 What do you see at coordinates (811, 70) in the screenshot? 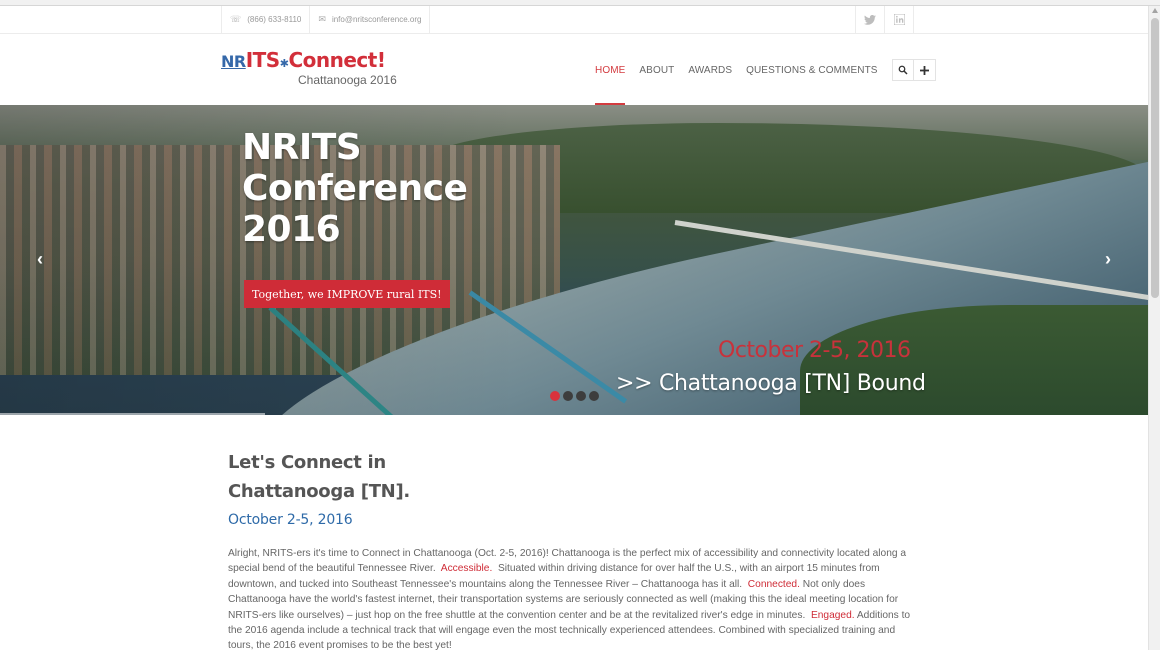
I see `nav-questions-comments: QUESTIONS & COMMENTS` at bounding box center [811, 70].